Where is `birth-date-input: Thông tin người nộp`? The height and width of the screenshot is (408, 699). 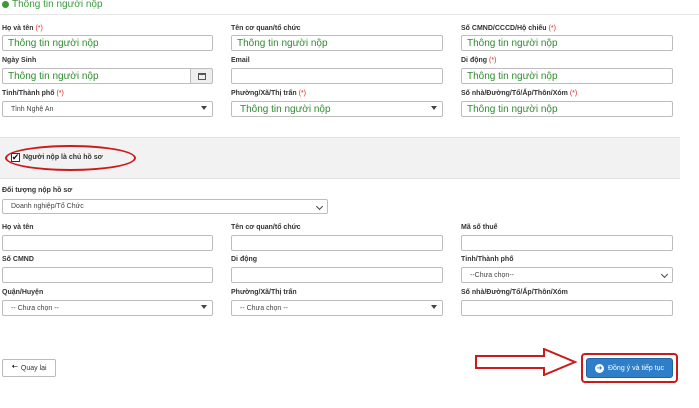 birth-date-input: Thông tin người nộp is located at coordinates (96, 76).